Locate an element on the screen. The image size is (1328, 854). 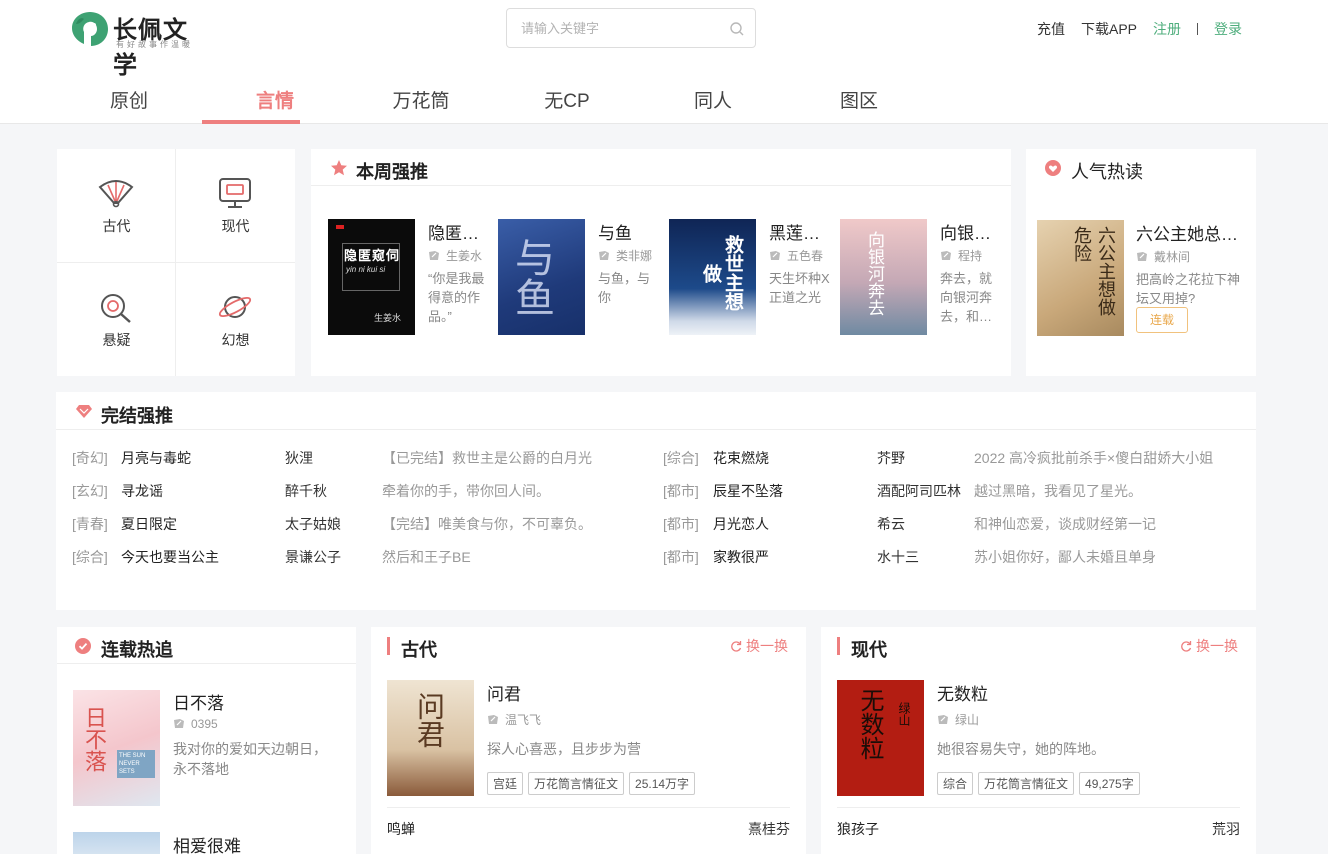
book-title: 相爱很难 is located at coordinates (207, 843).